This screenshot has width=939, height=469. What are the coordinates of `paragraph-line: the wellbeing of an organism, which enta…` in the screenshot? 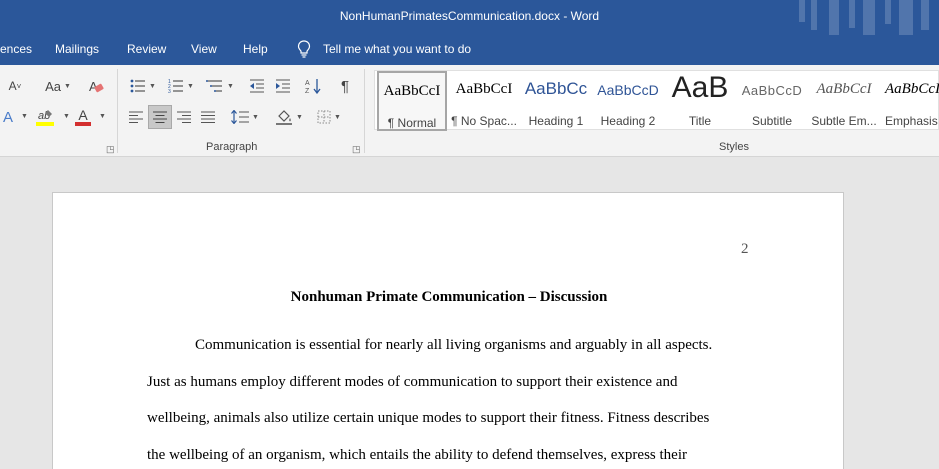 It's located at (417, 455).